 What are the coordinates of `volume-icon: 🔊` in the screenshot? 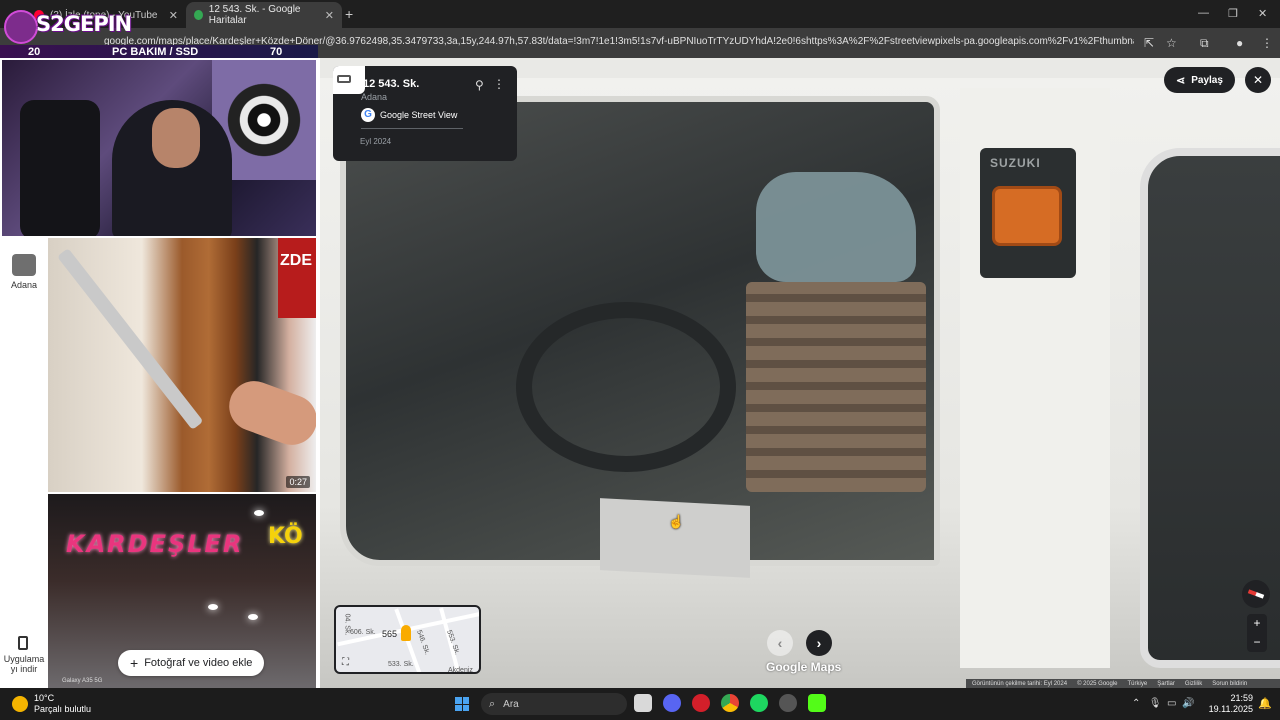 It's located at (1188, 703).